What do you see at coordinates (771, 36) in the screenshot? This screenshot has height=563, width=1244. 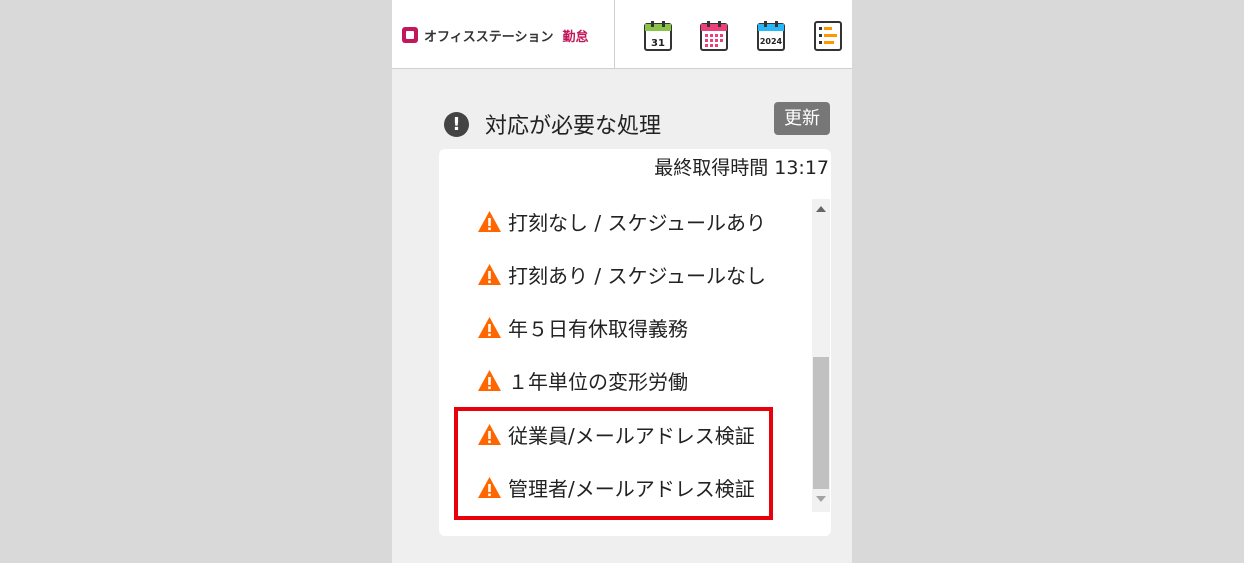 I see `calendar-year-icon: 2024` at bounding box center [771, 36].